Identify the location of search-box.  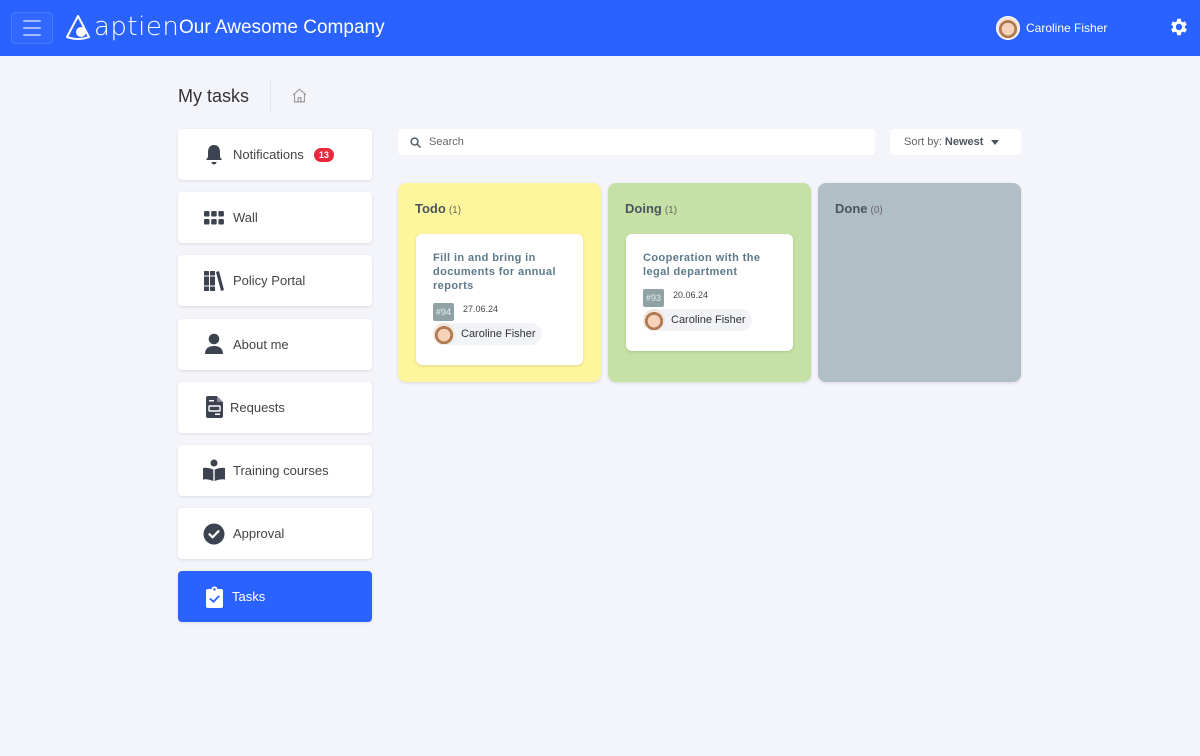
(636, 142).